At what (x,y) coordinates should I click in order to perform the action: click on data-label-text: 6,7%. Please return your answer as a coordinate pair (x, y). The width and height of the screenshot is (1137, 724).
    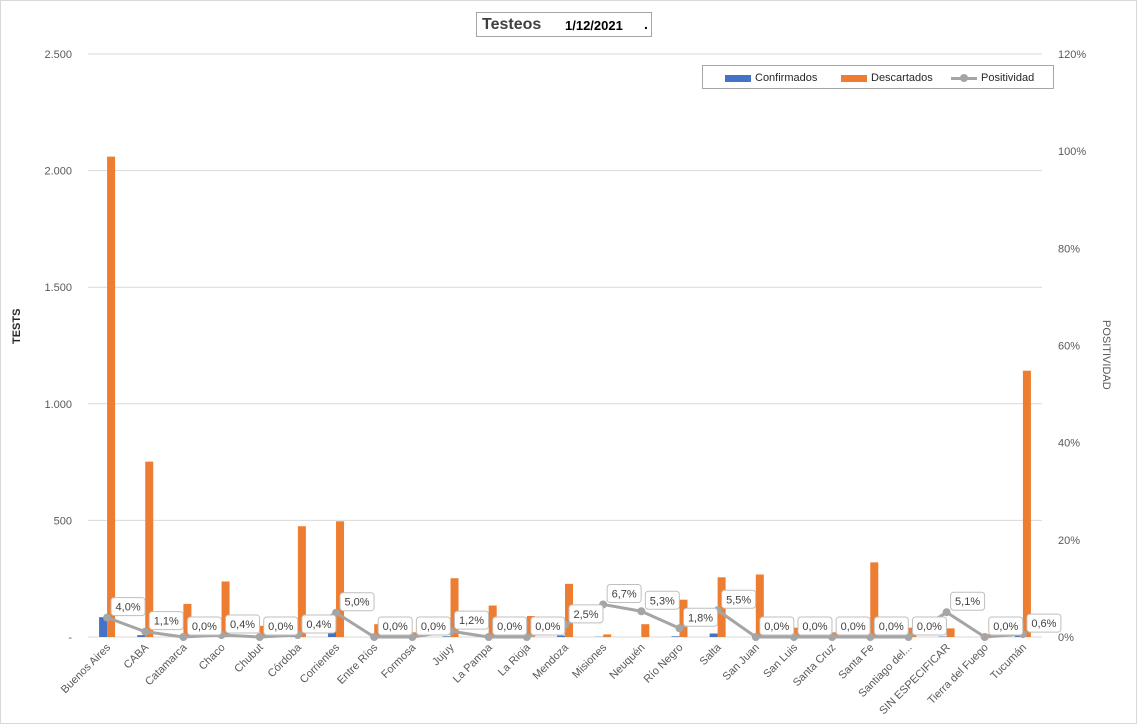
    Looking at the image, I should click on (624, 594).